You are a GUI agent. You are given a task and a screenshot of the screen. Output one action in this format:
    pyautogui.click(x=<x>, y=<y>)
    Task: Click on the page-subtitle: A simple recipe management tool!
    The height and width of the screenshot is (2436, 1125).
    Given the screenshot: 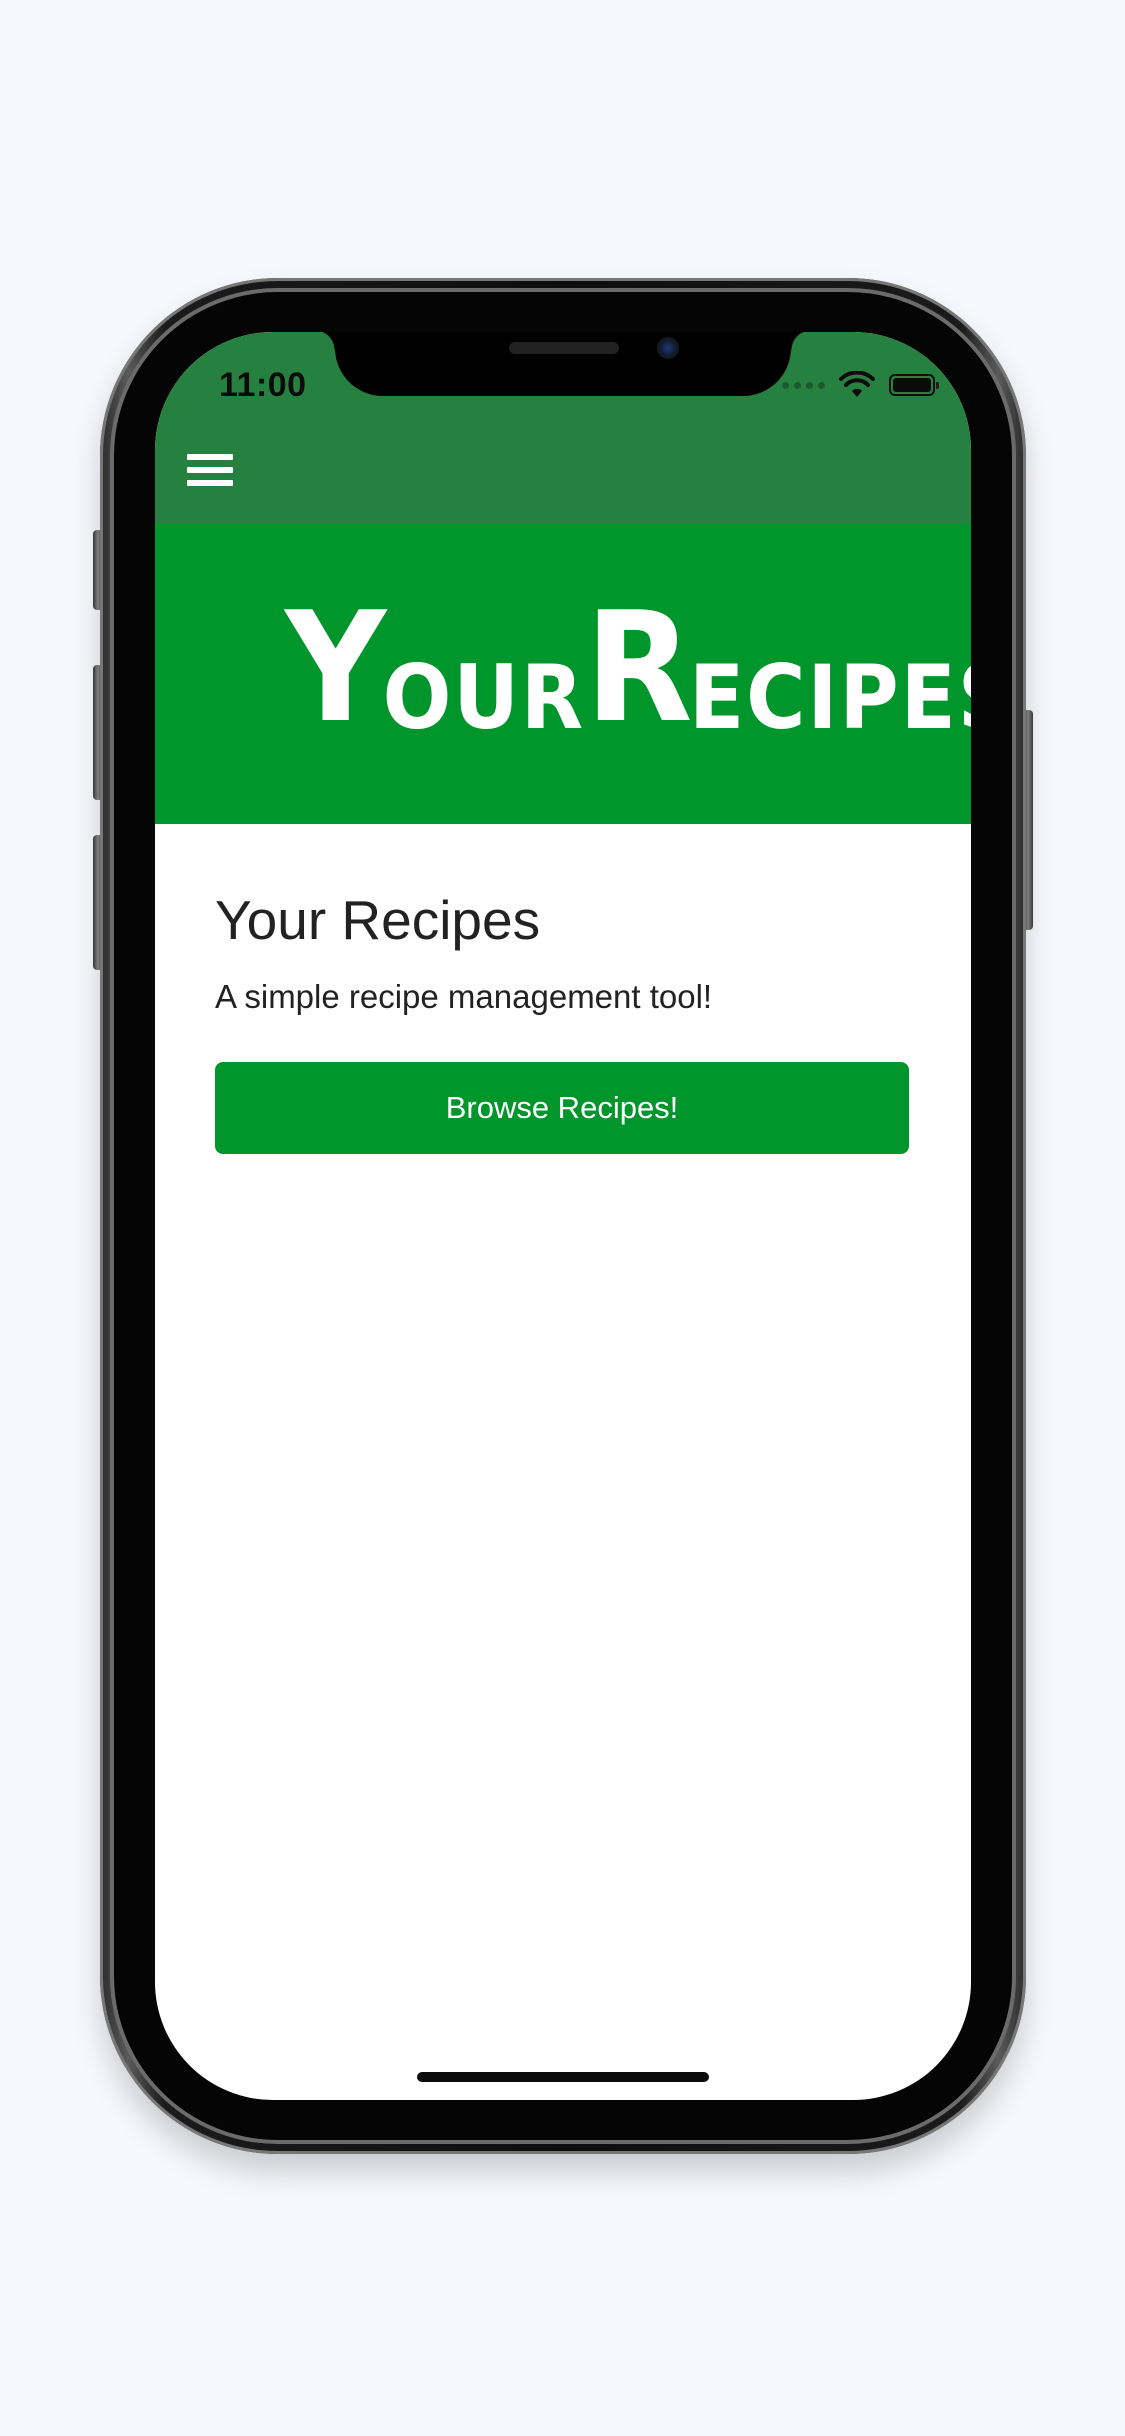 What is the action you would take?
    pyautogui.click(x=464, y=996)
    